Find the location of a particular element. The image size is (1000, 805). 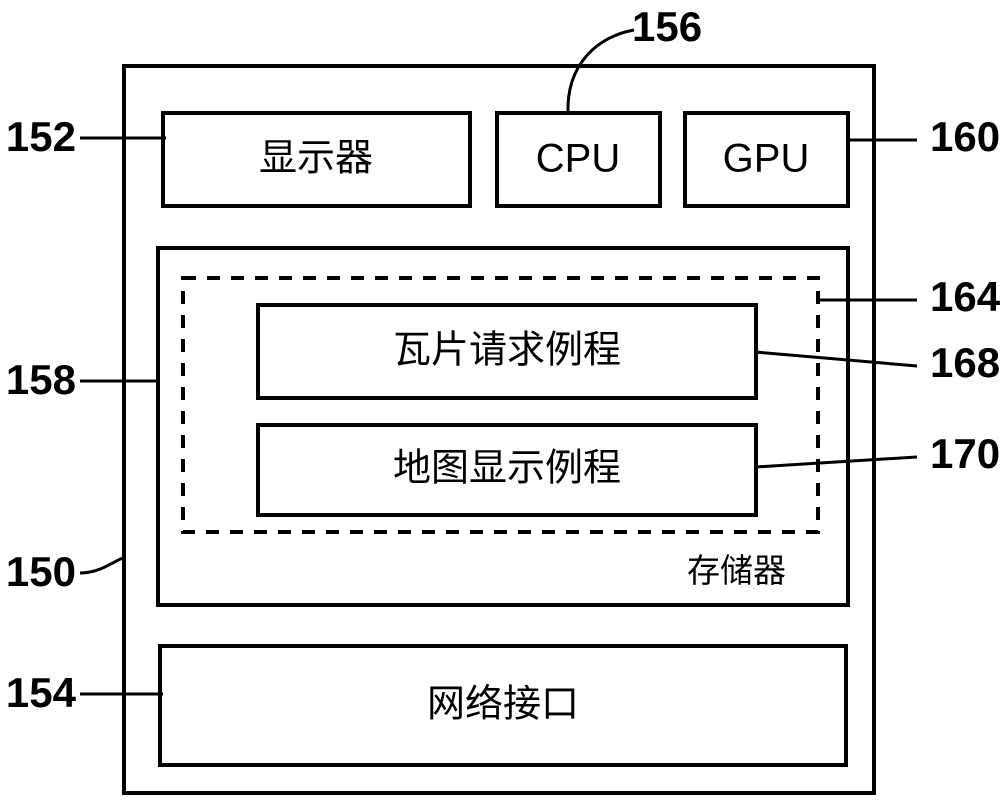

ref-numeral-170: 170 is located at coordinates (965, 453).